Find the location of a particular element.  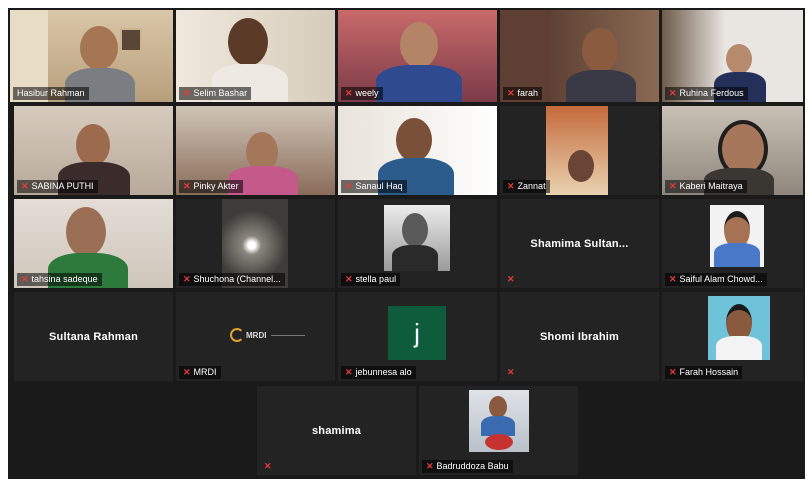

participant-name: shamima is located at coordinates (336, 430).